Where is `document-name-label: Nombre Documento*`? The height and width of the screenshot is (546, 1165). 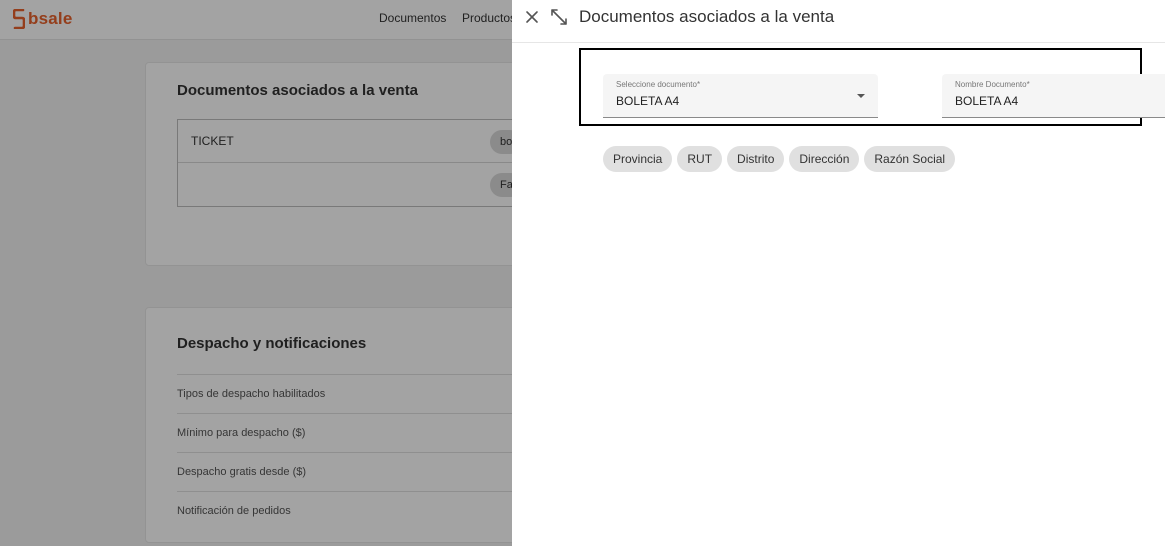 document-name-label: Nombre Documento* is located at coordinates (992, 84).